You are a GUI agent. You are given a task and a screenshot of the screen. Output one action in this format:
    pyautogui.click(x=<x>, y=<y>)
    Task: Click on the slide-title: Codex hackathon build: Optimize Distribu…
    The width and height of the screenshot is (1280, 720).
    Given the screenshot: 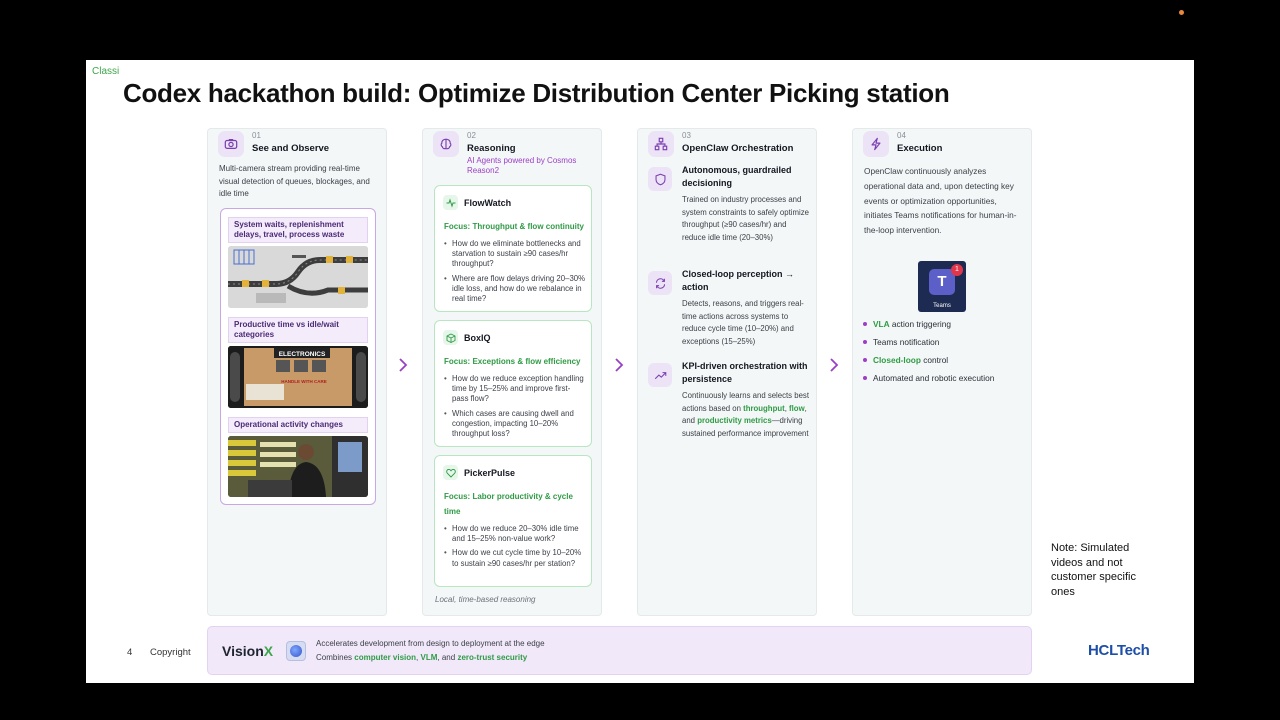 What is the action you would take?
    pyautogui.click(x=536, y=93)
    